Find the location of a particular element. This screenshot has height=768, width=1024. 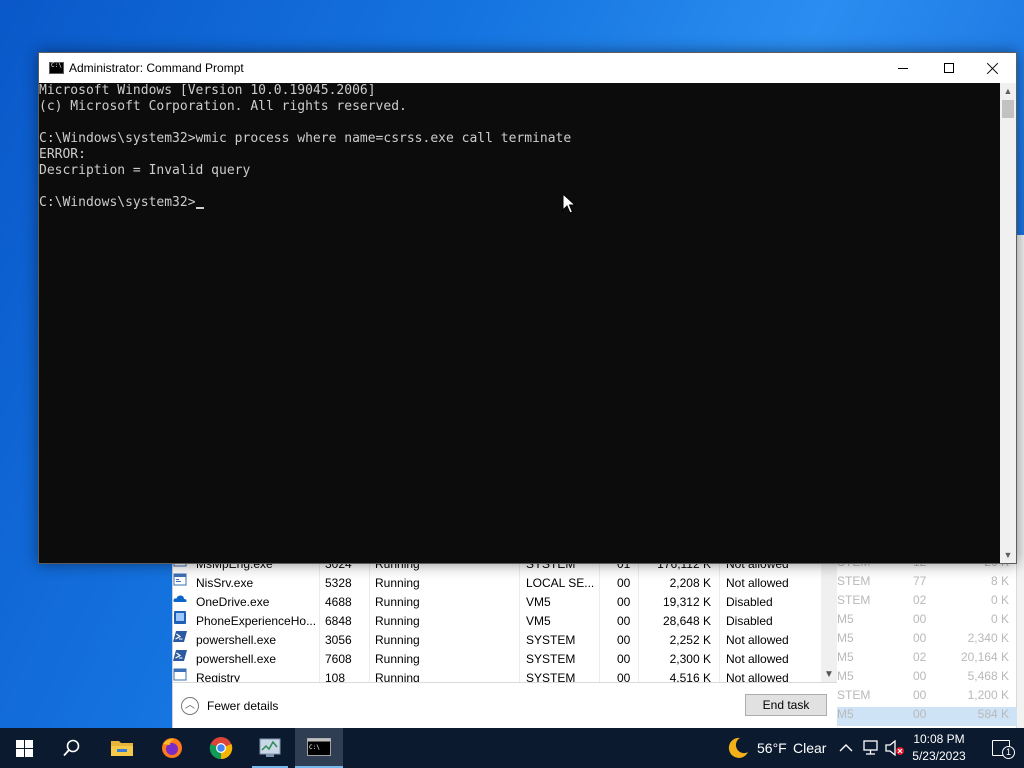

weather-condition: Clear is located at coordinates (809, 748).